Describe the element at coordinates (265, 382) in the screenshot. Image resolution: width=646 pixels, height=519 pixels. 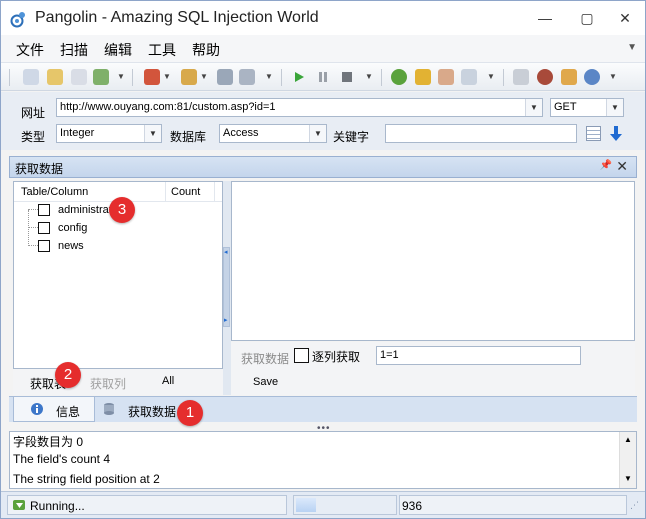
I see `save-button: Save` at that location.